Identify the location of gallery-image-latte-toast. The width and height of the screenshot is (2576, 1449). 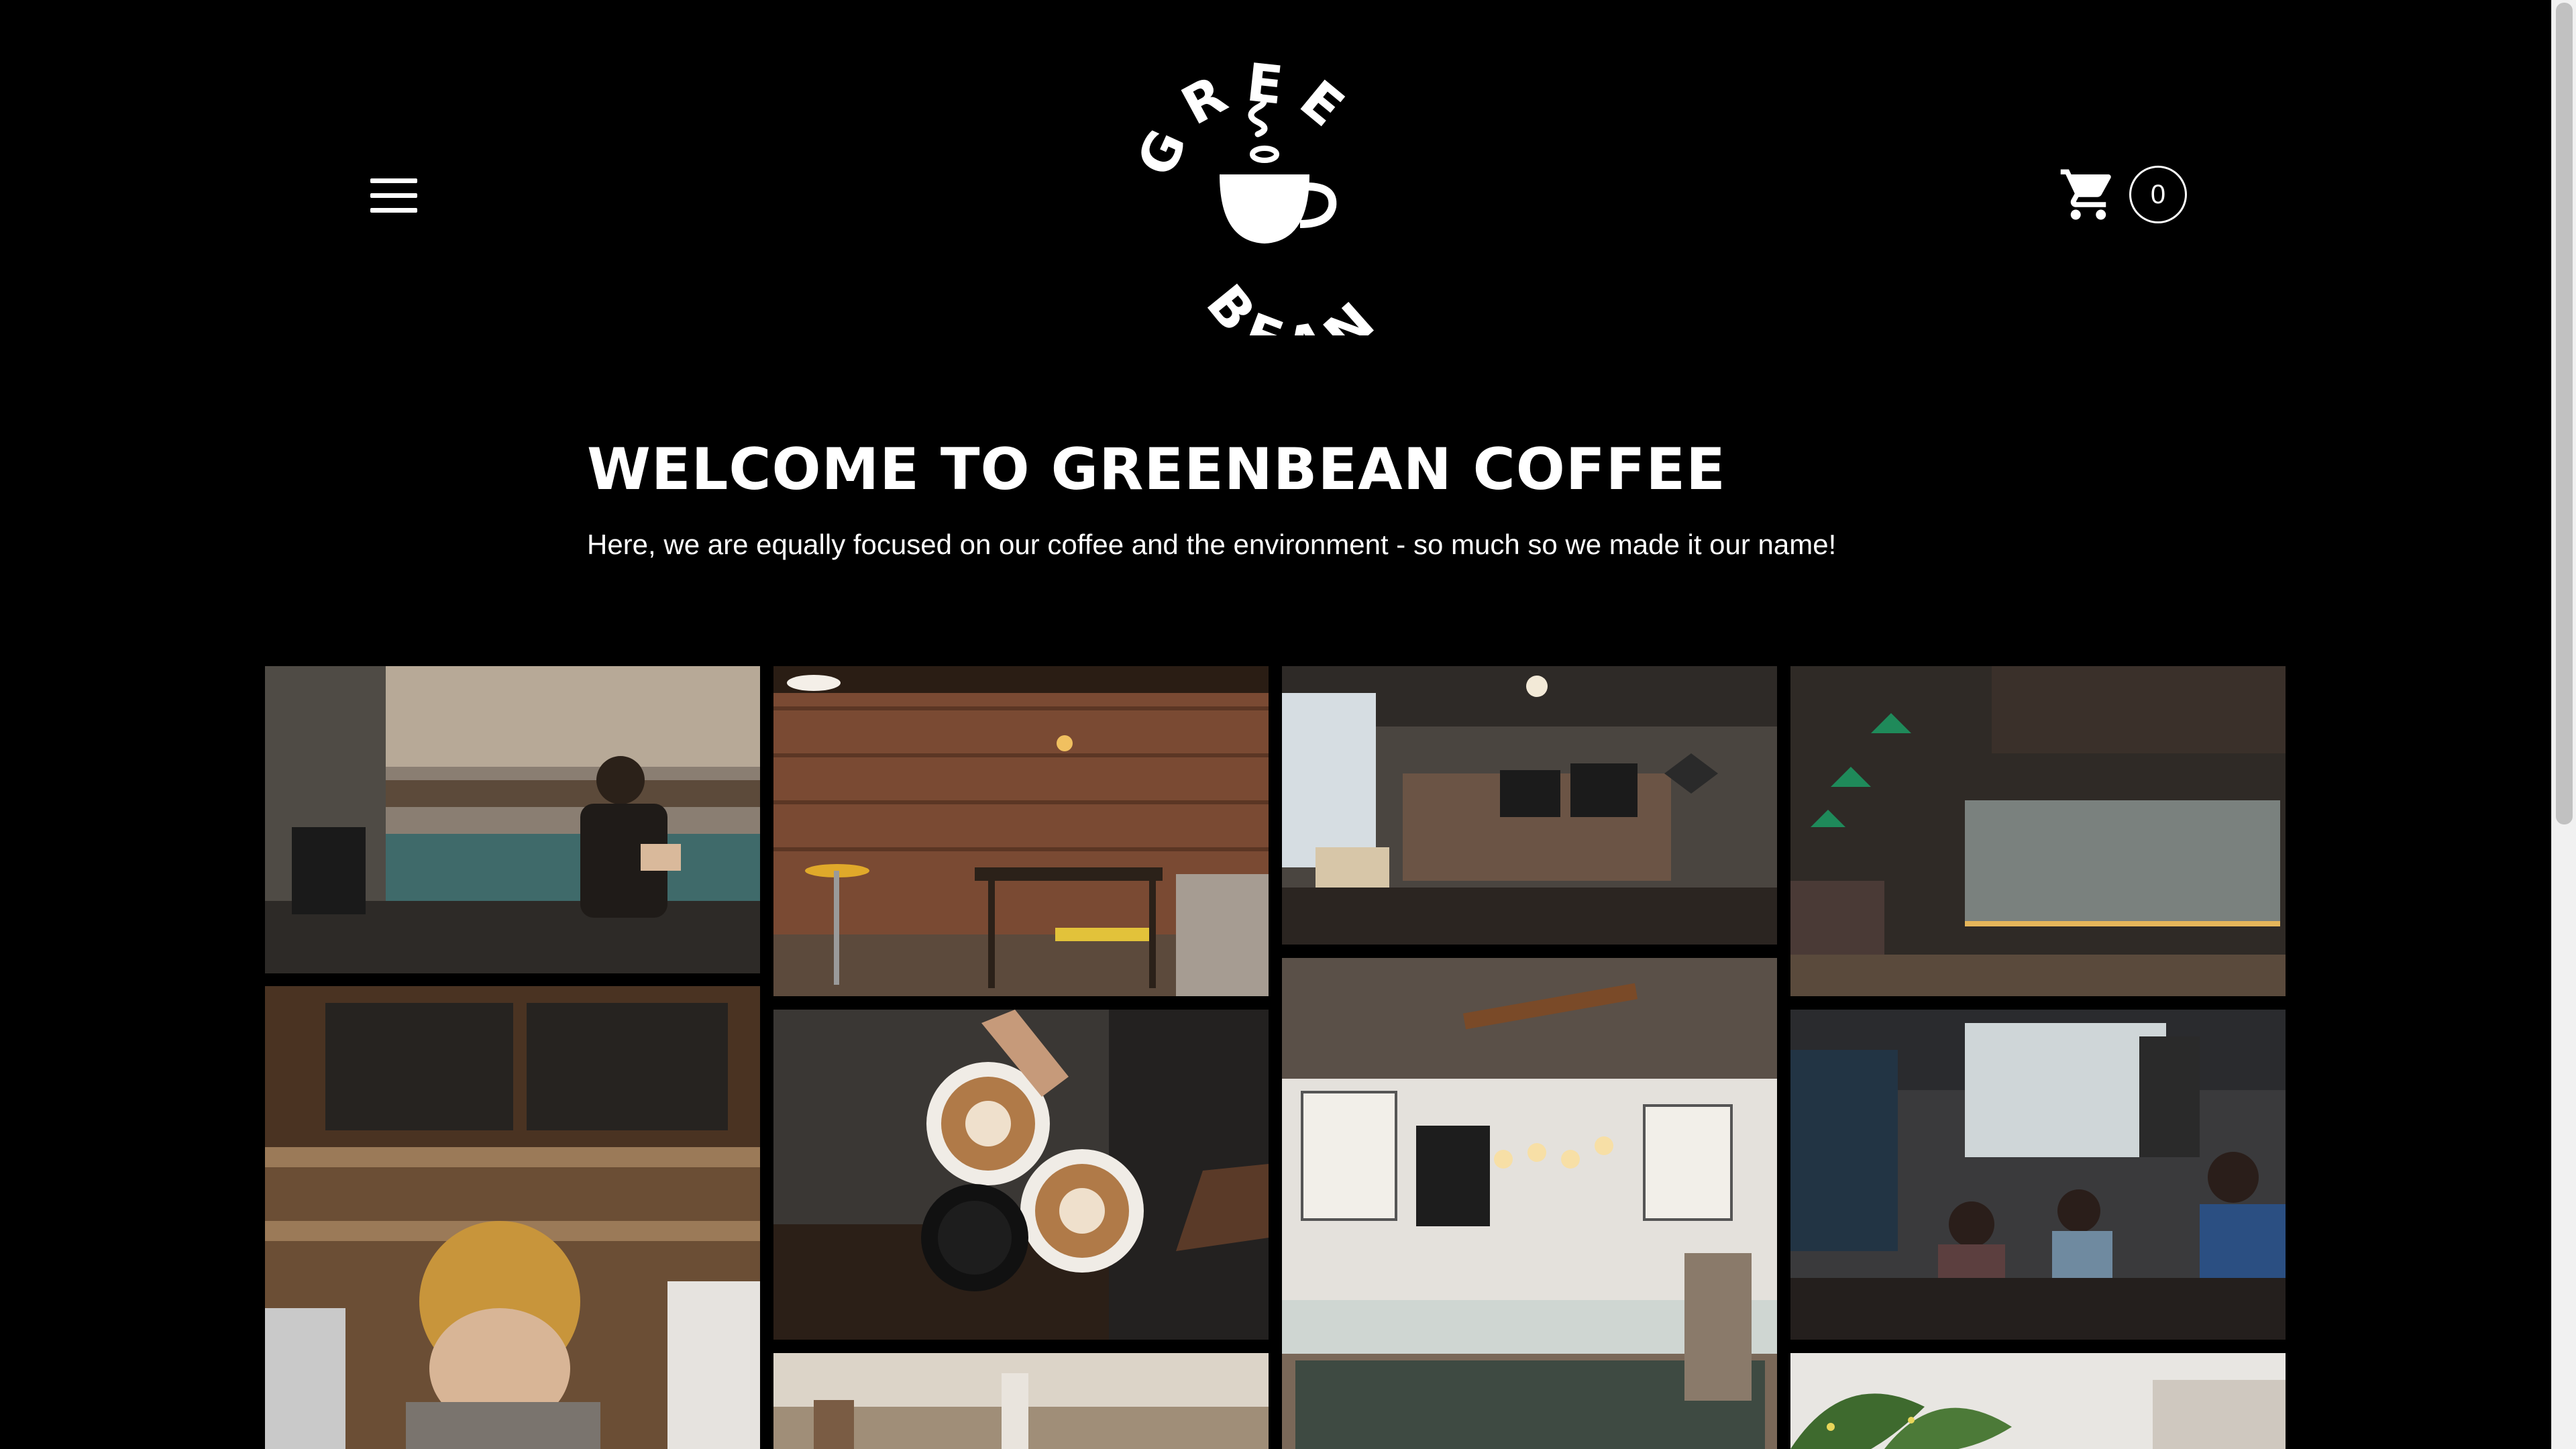
(1021, 1175).